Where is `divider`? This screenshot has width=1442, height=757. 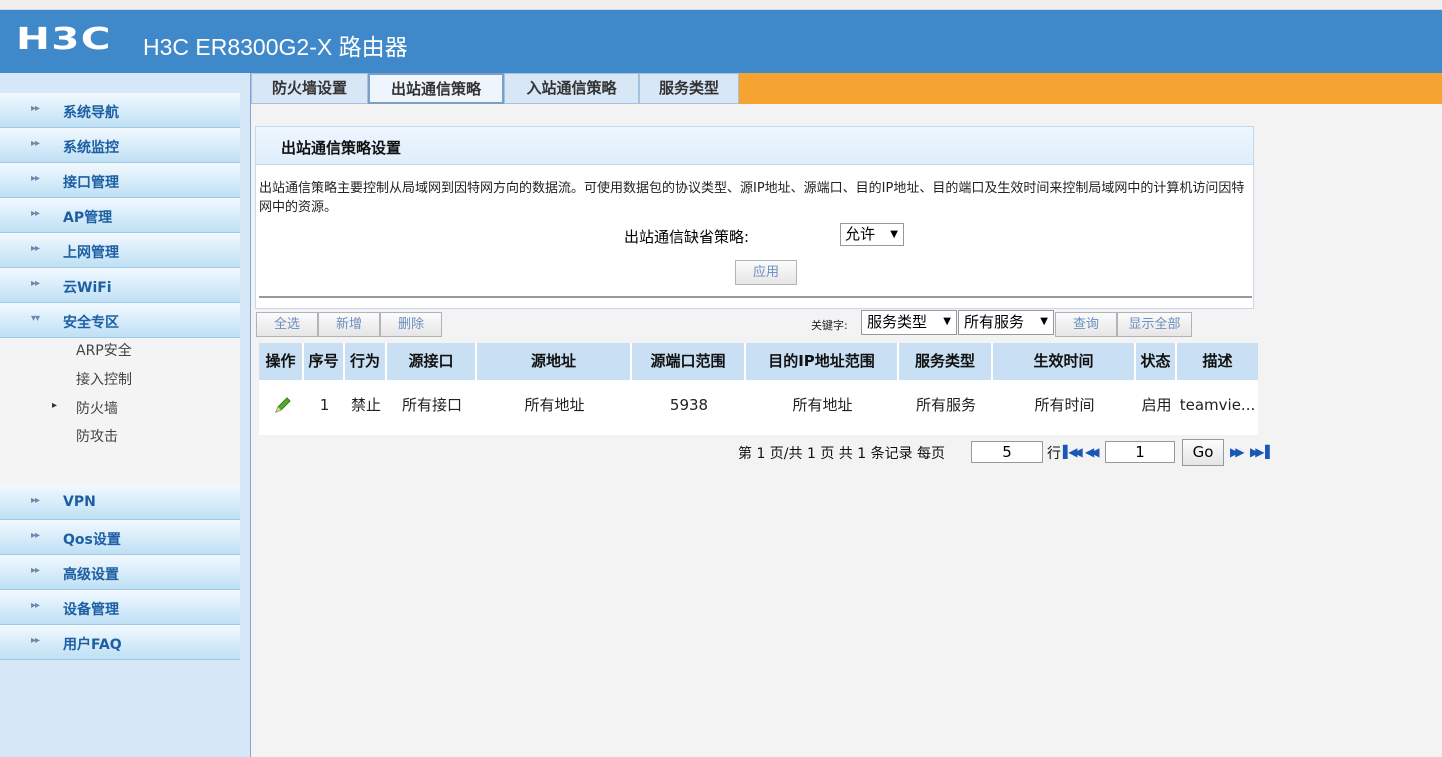 divider is located at coordinates (755, 297).